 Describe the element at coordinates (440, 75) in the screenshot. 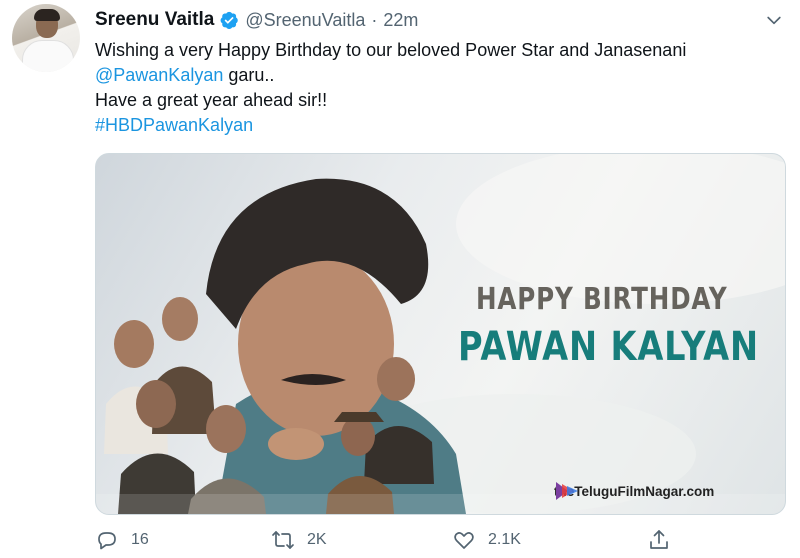

I see `tweet-text-line-2: @PawanKalyan garu..` at that location.